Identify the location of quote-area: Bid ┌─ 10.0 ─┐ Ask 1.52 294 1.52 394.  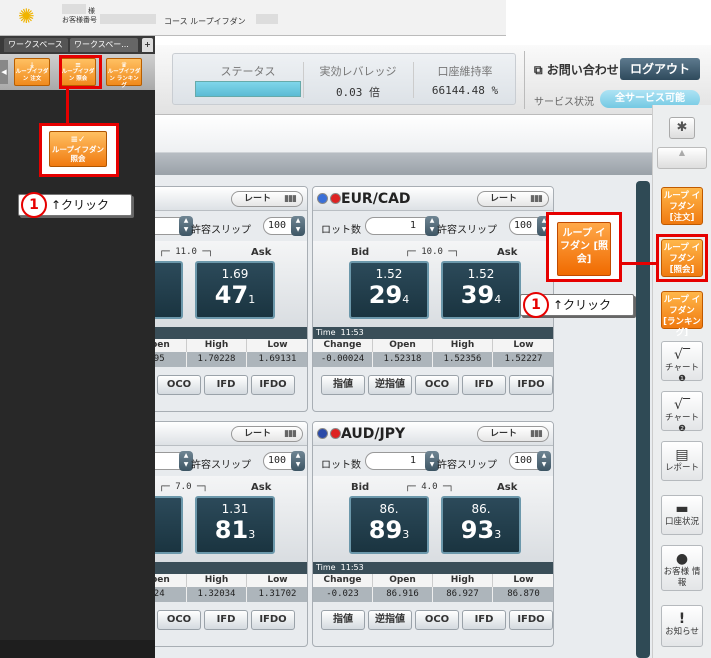
(433, 284).